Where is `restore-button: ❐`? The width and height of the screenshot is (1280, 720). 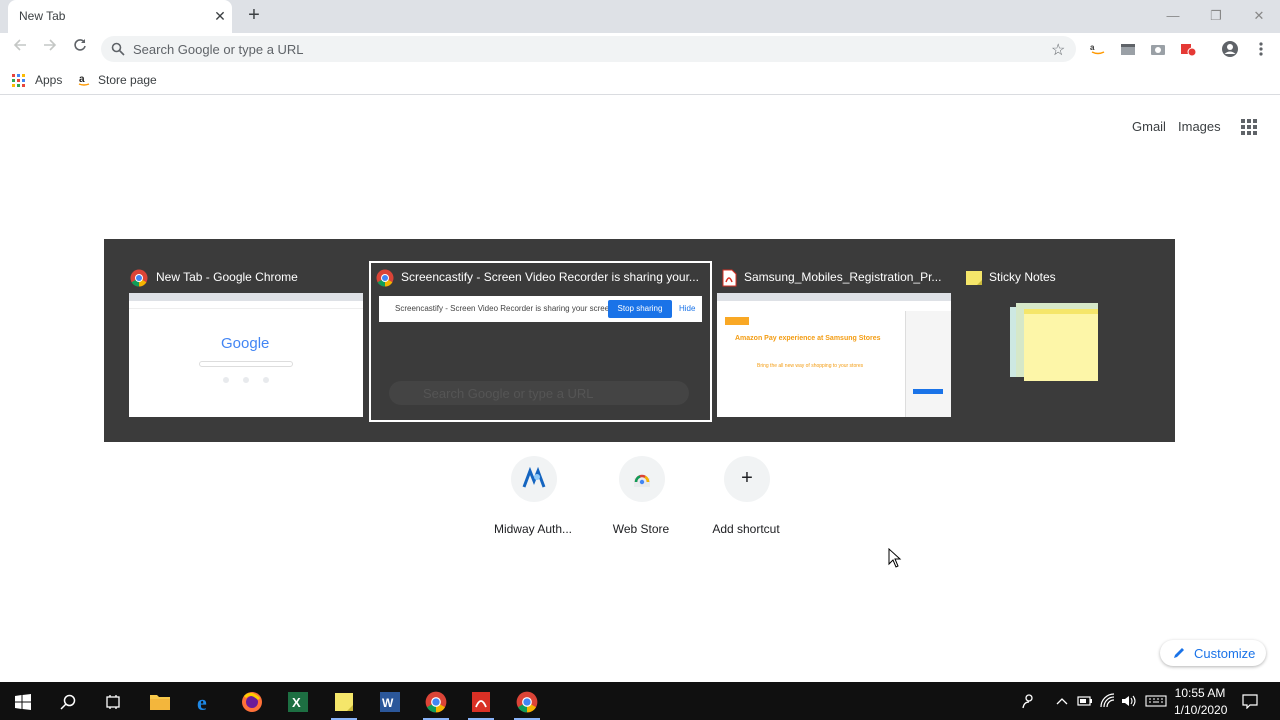 restore-button: ❐ is located at coordinates (1216, 16).